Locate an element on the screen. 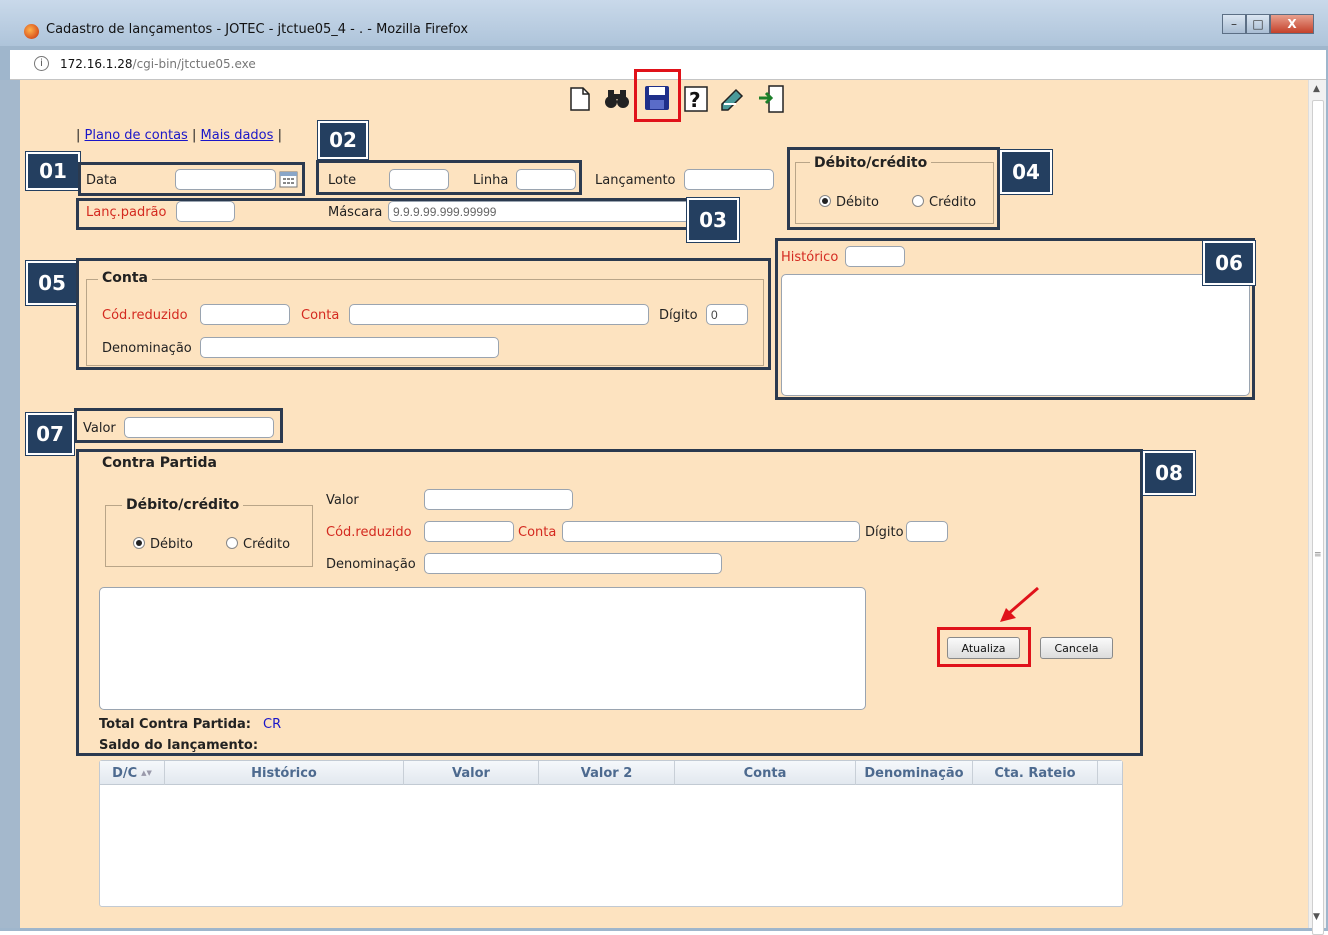 This screenshot has height=935, width=1328. debito-radio-icon is located at coordinates (825, 201).